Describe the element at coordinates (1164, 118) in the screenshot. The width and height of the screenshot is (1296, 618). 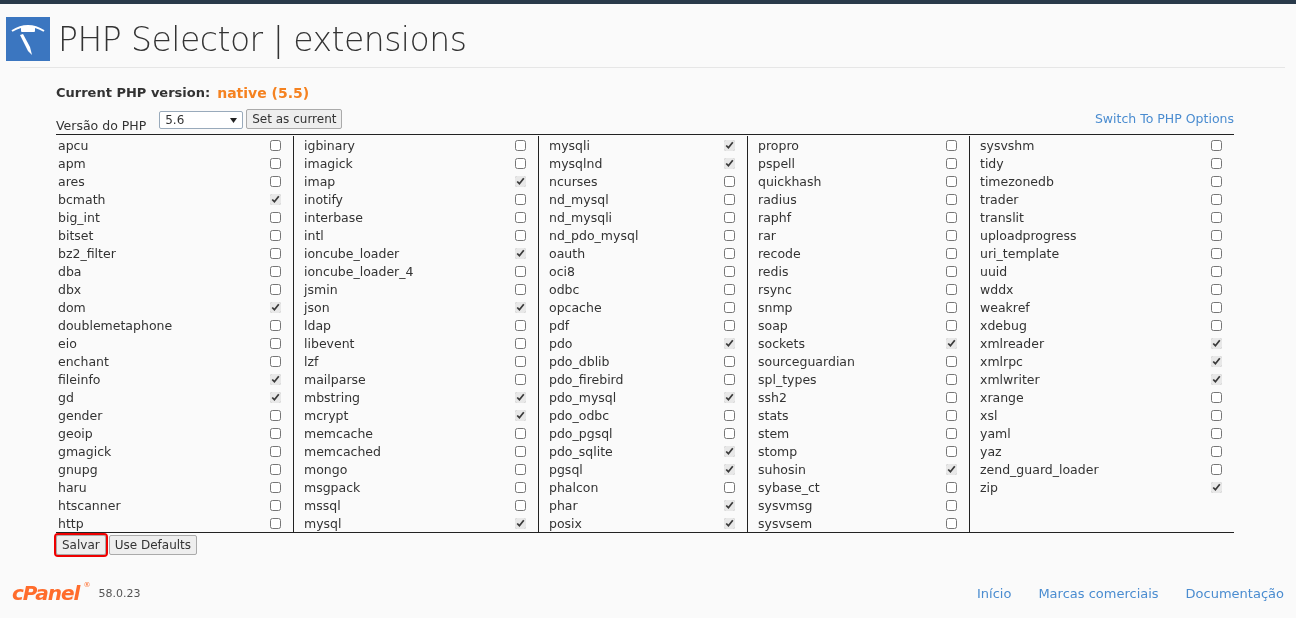
I see `switch-options-link: Switch To PHP Options` at that location.